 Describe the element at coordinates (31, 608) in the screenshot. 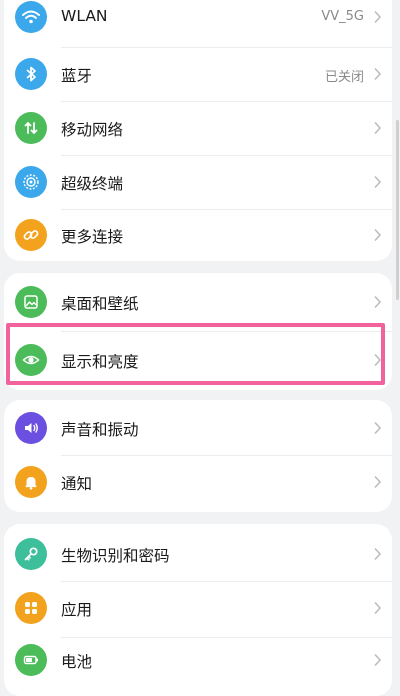

I see `apps-grid-icon` at that location.